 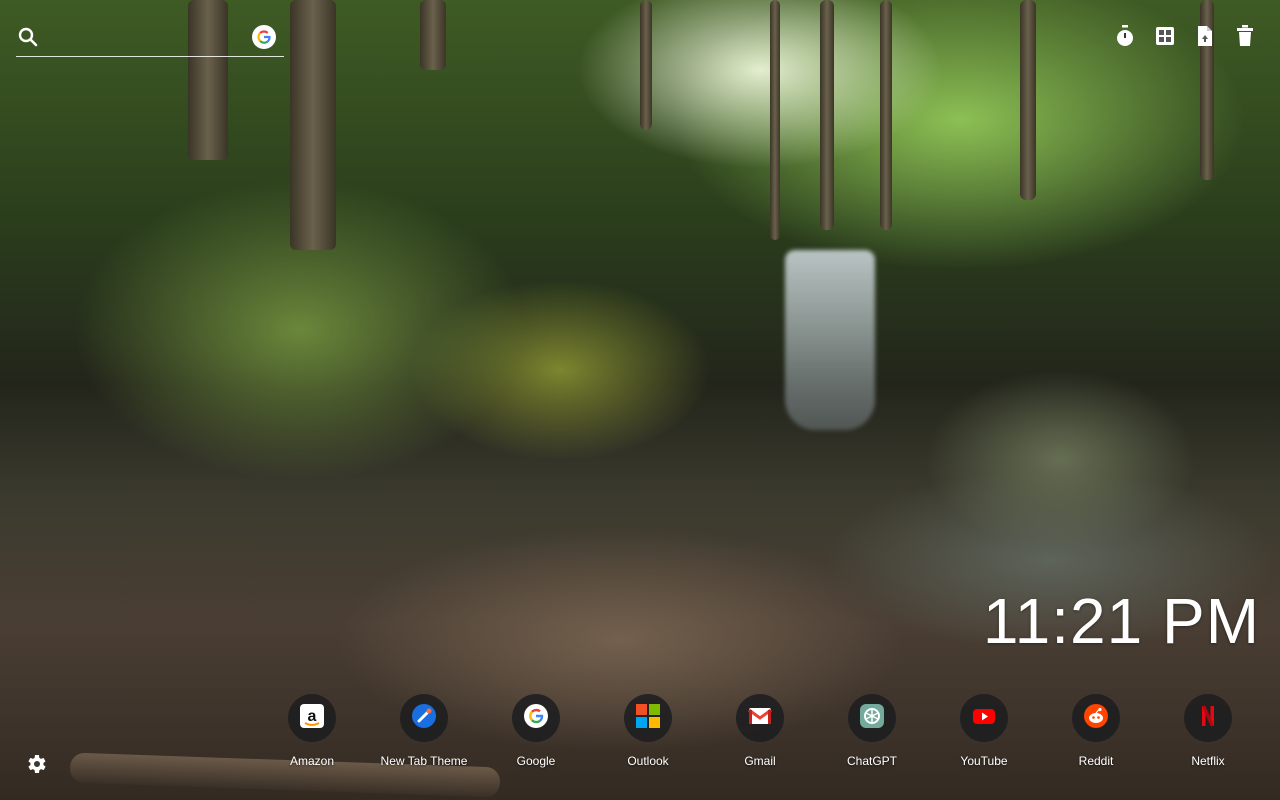 What do you see at coordinates (145, 38) in the screenshot?
I see `search-input` at bounding box center [145, 38].